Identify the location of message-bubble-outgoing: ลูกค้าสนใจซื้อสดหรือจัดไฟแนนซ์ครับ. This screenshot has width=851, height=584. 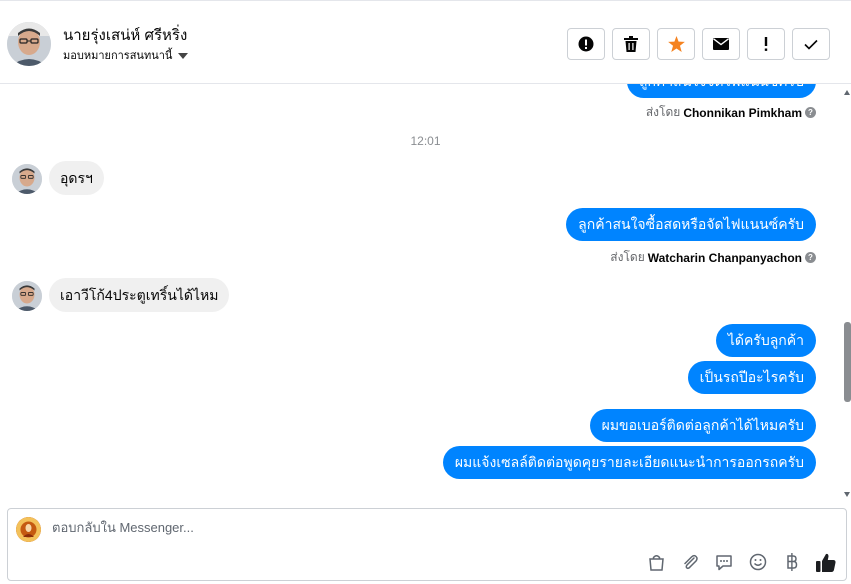
(691, 224).